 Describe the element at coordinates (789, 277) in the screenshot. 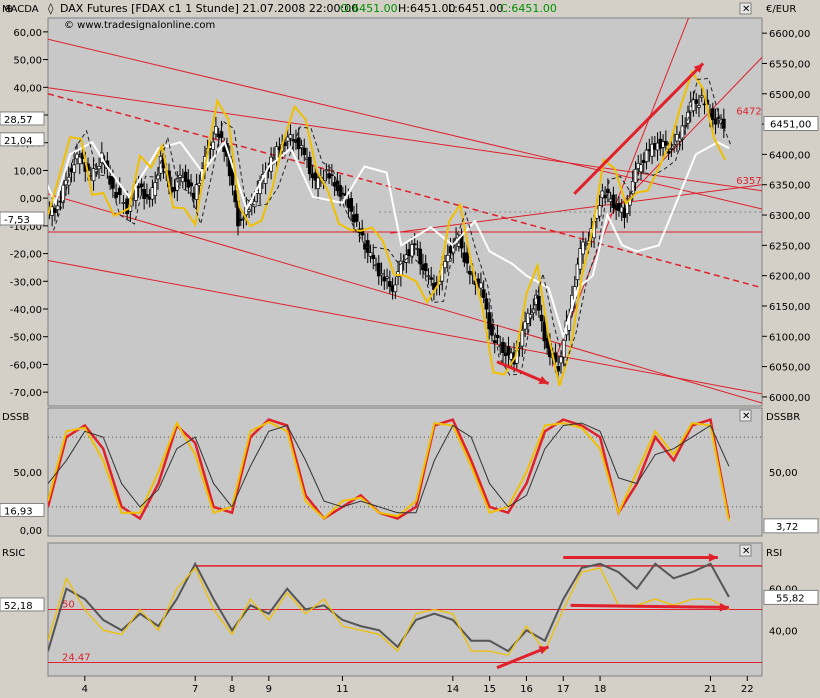

I see `price-right-tick-label: 6200,00` at that location.